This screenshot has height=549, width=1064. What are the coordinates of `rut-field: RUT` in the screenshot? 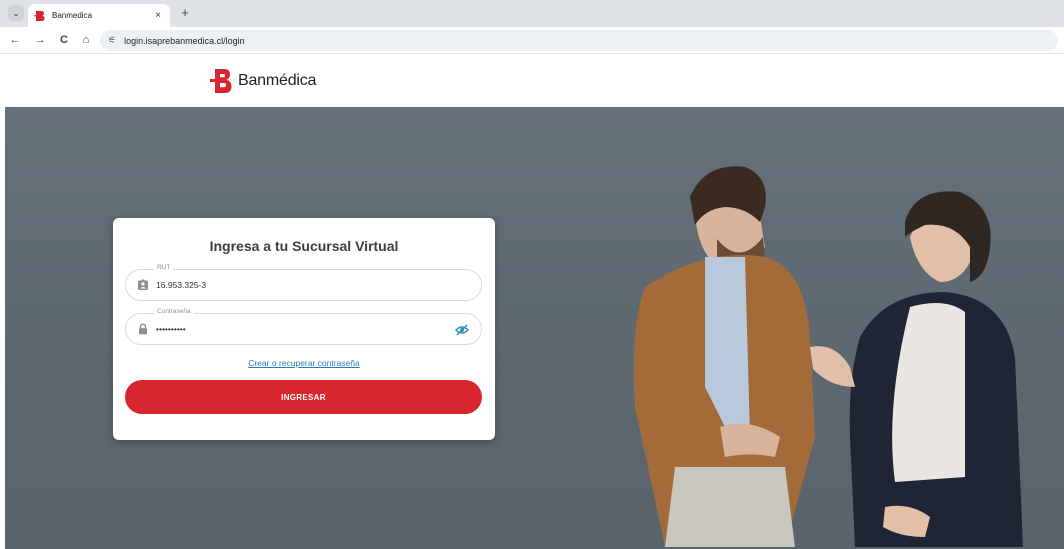 It's located at (303, 282).